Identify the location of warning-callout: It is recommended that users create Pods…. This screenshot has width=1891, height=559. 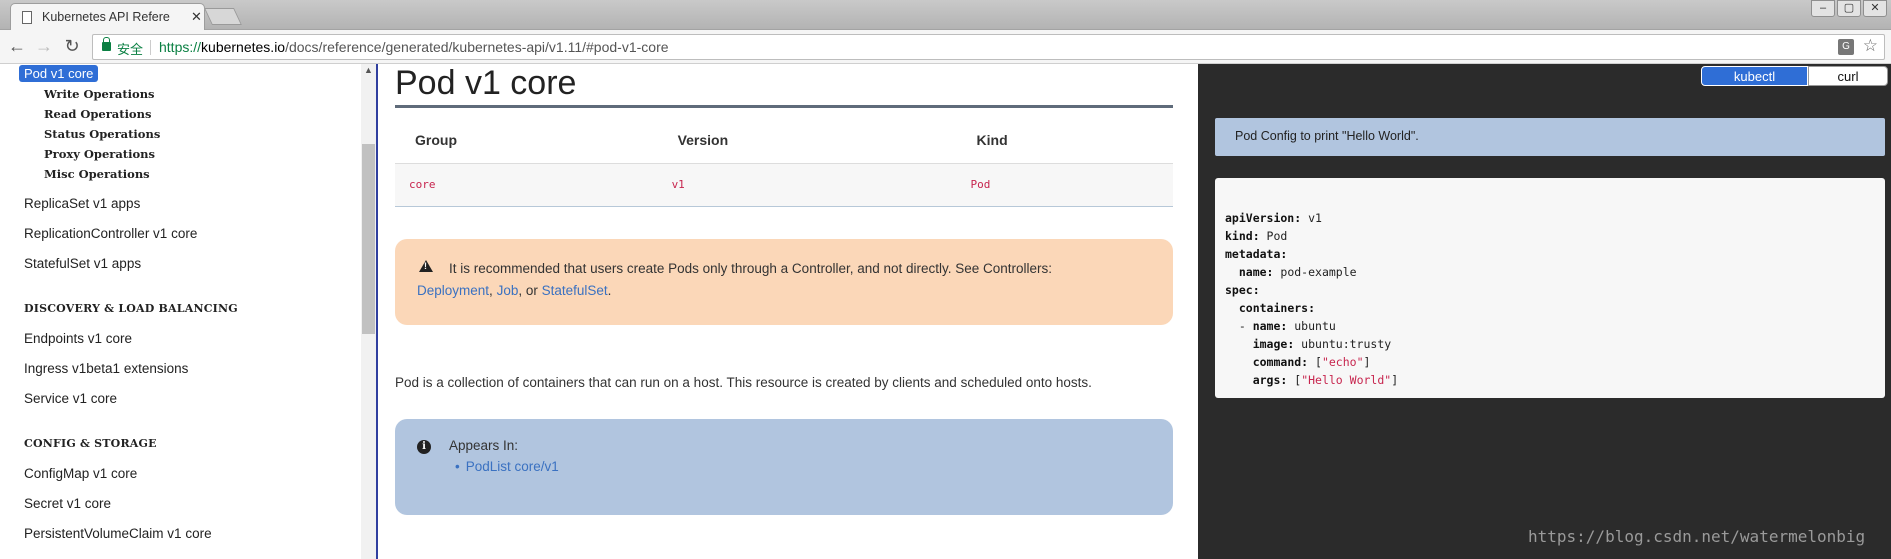
(784, 282).